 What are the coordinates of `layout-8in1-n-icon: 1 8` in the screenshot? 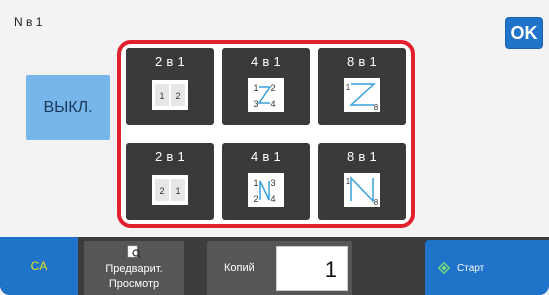 It's located at (362, 190).